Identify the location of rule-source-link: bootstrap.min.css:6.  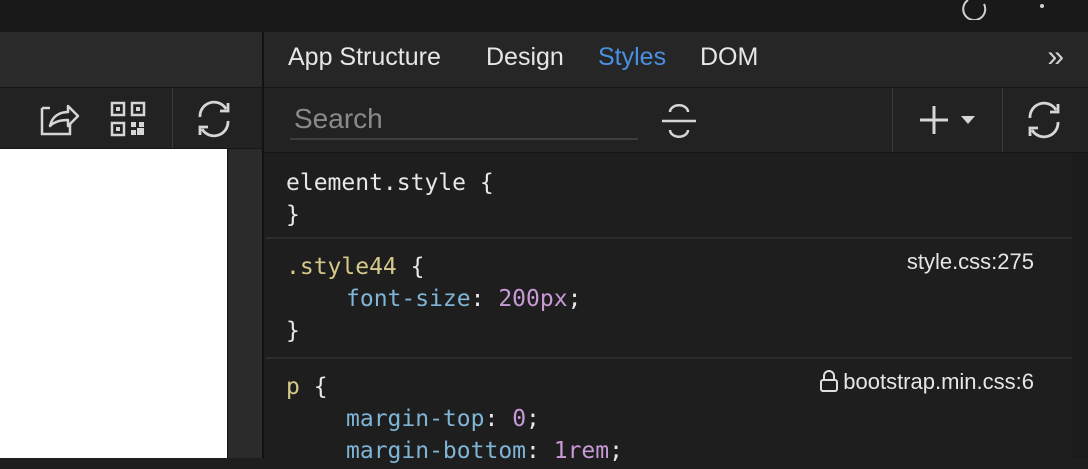
(926, 382).